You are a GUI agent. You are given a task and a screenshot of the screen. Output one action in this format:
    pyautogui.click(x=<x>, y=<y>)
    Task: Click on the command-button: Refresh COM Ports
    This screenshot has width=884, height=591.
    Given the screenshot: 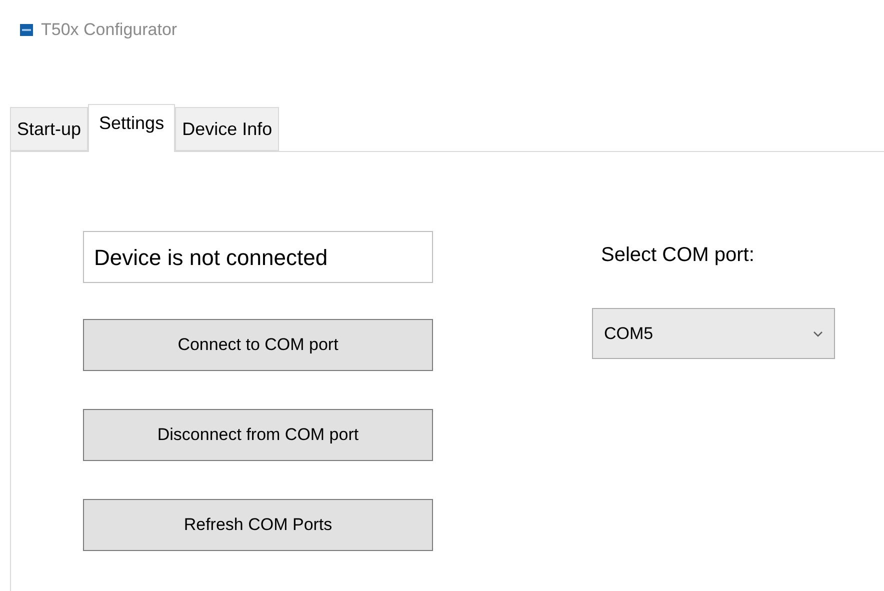 What is the action you would take?
    pyautogui.click(x=258, y=525)
    